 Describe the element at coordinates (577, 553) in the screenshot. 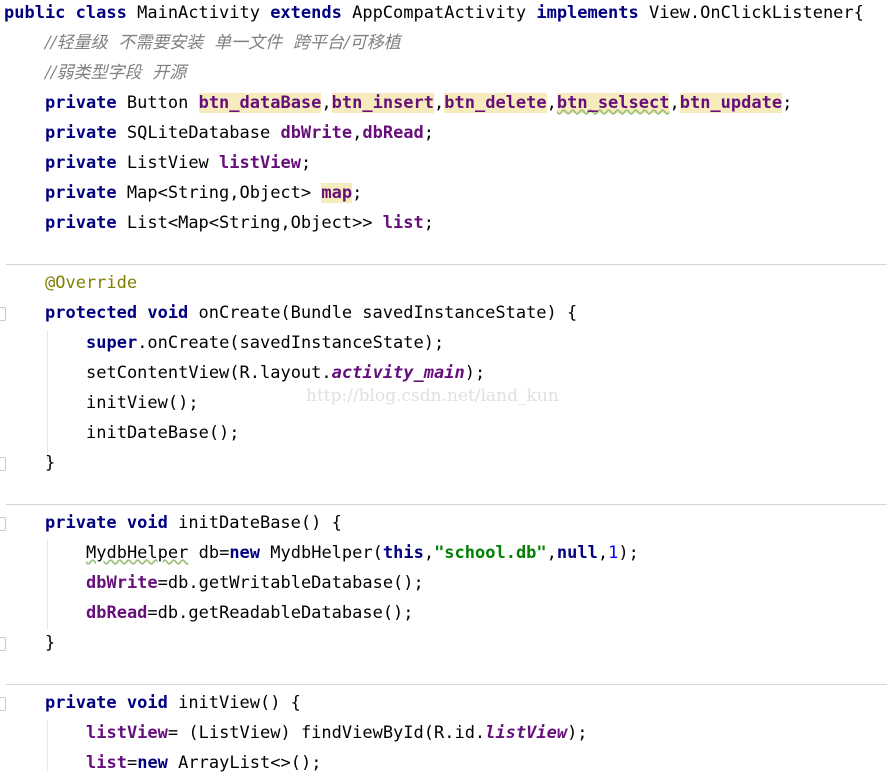

I see `keyword: null` at that location.